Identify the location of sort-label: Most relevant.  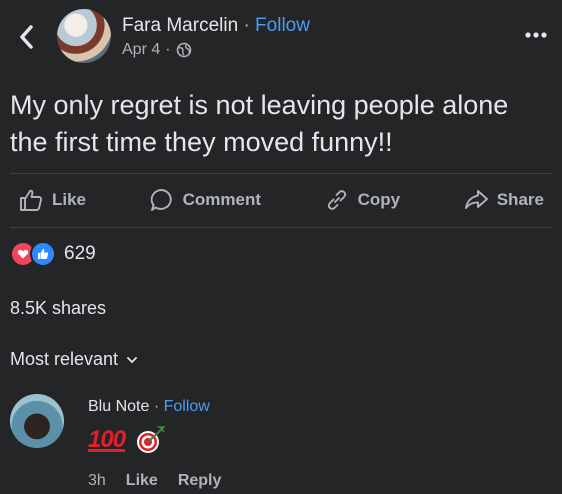
(64, 359).